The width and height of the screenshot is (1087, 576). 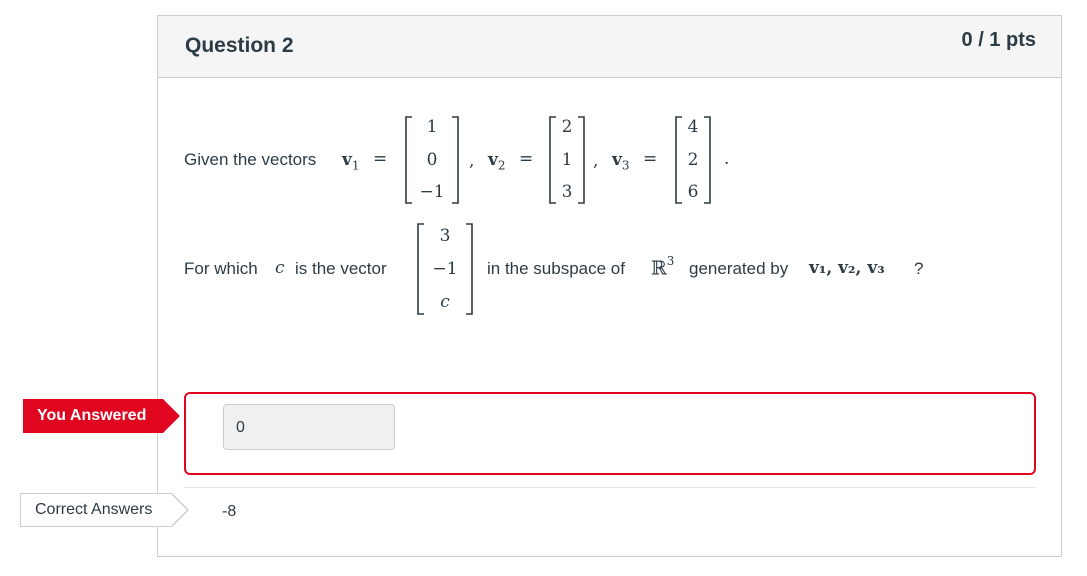 I want to click on v2-matrix: 2 1 3, so click(x=567, y=160).